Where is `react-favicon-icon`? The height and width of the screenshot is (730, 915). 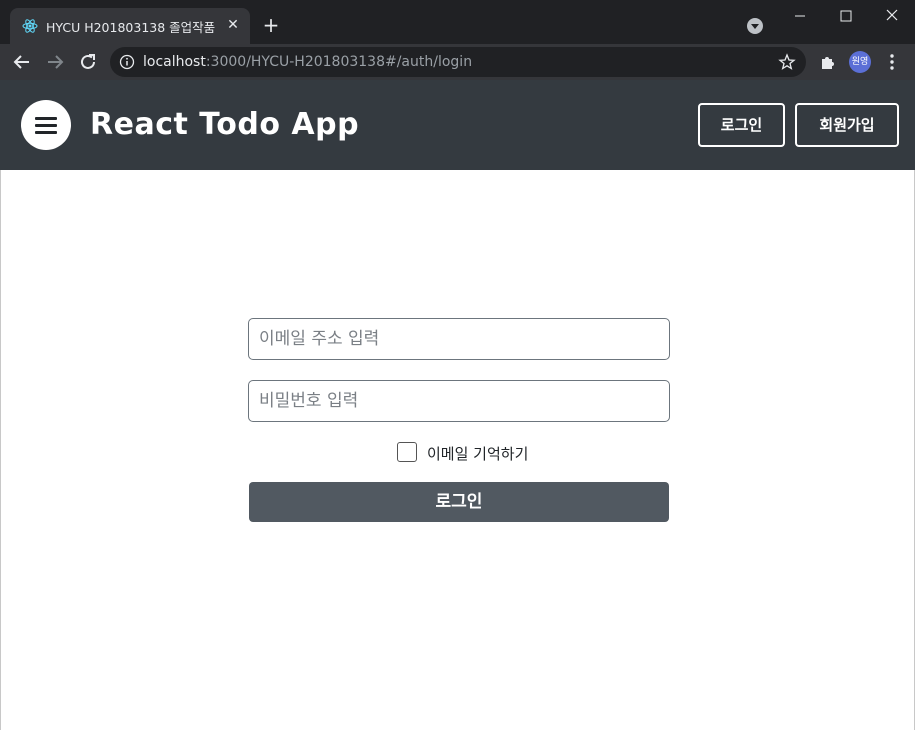
react-favicon-icon is located at coordinates (30, 26).